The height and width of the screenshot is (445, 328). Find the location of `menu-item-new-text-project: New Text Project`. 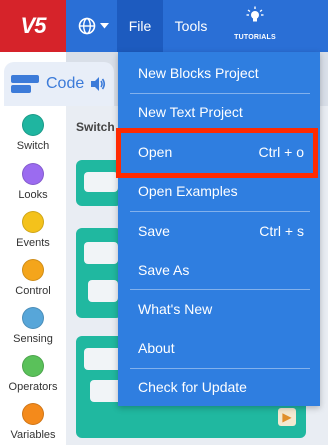

menu-item-new-text-project: New Text Project is located at coordinates (219, 112).